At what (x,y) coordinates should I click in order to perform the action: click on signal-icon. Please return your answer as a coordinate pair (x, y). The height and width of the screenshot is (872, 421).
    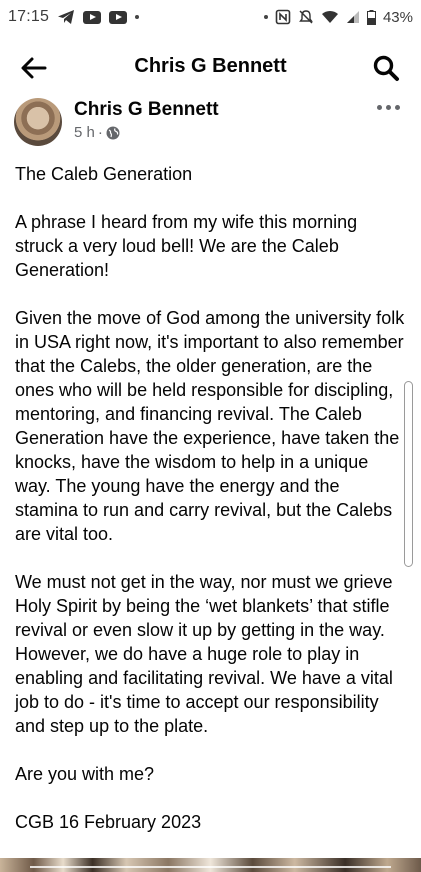
    Looking at the image, I should click on (353, 17).